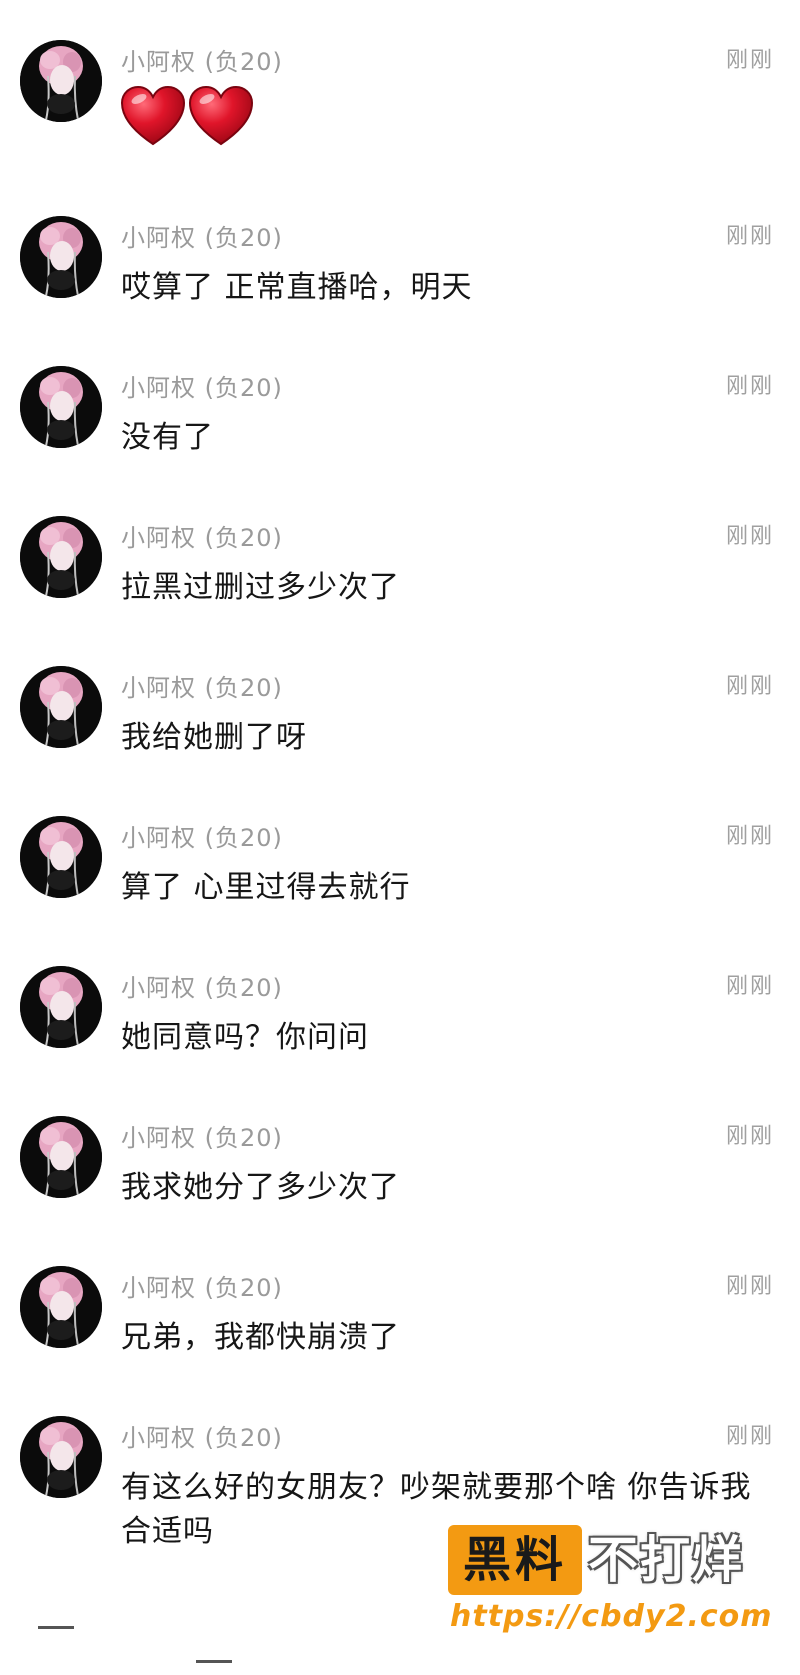  I want to click on message-item: 小阿权 (负20) 刚刚哎算了 正常直播哈，明天, so click(400, 291).